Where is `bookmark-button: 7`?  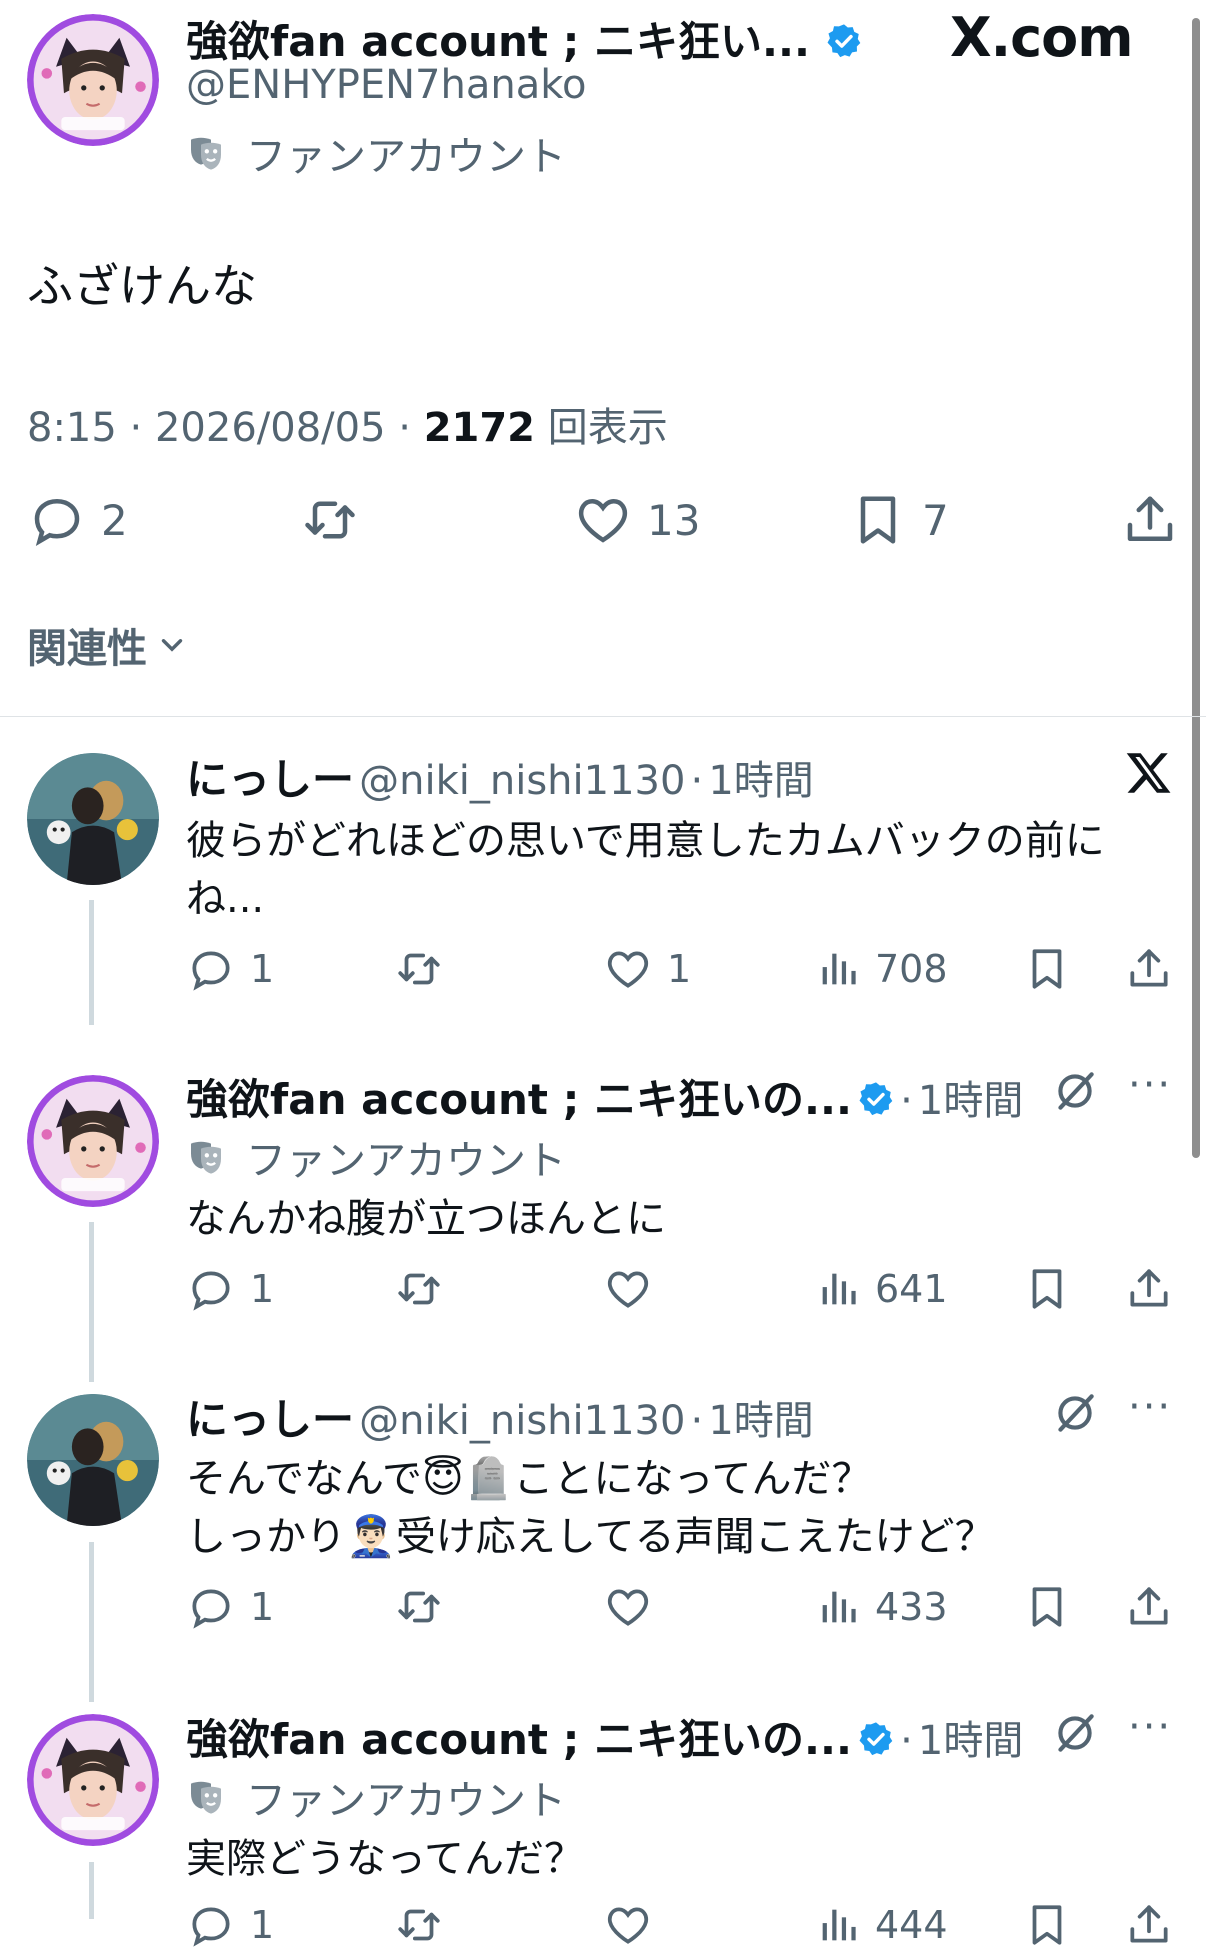 bookmark-button: 7 is located at coordinates (898, 520).